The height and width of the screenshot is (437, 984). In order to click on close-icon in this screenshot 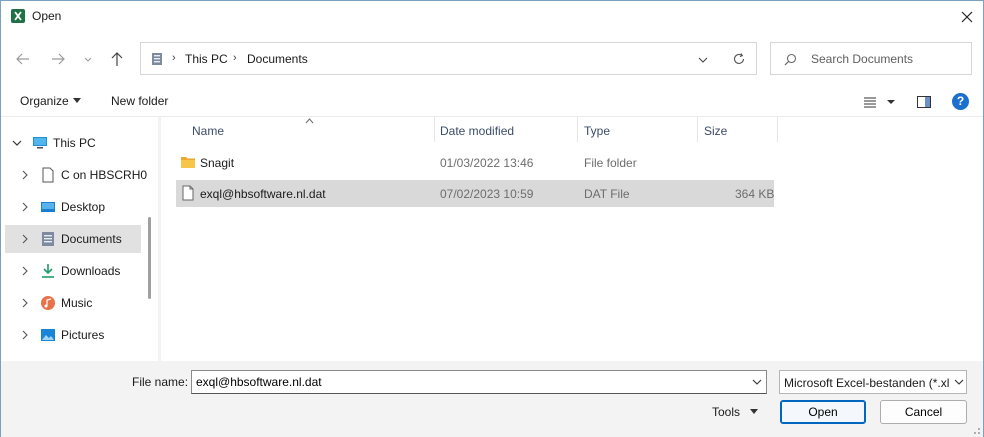, I will do `click(967, 17)`.